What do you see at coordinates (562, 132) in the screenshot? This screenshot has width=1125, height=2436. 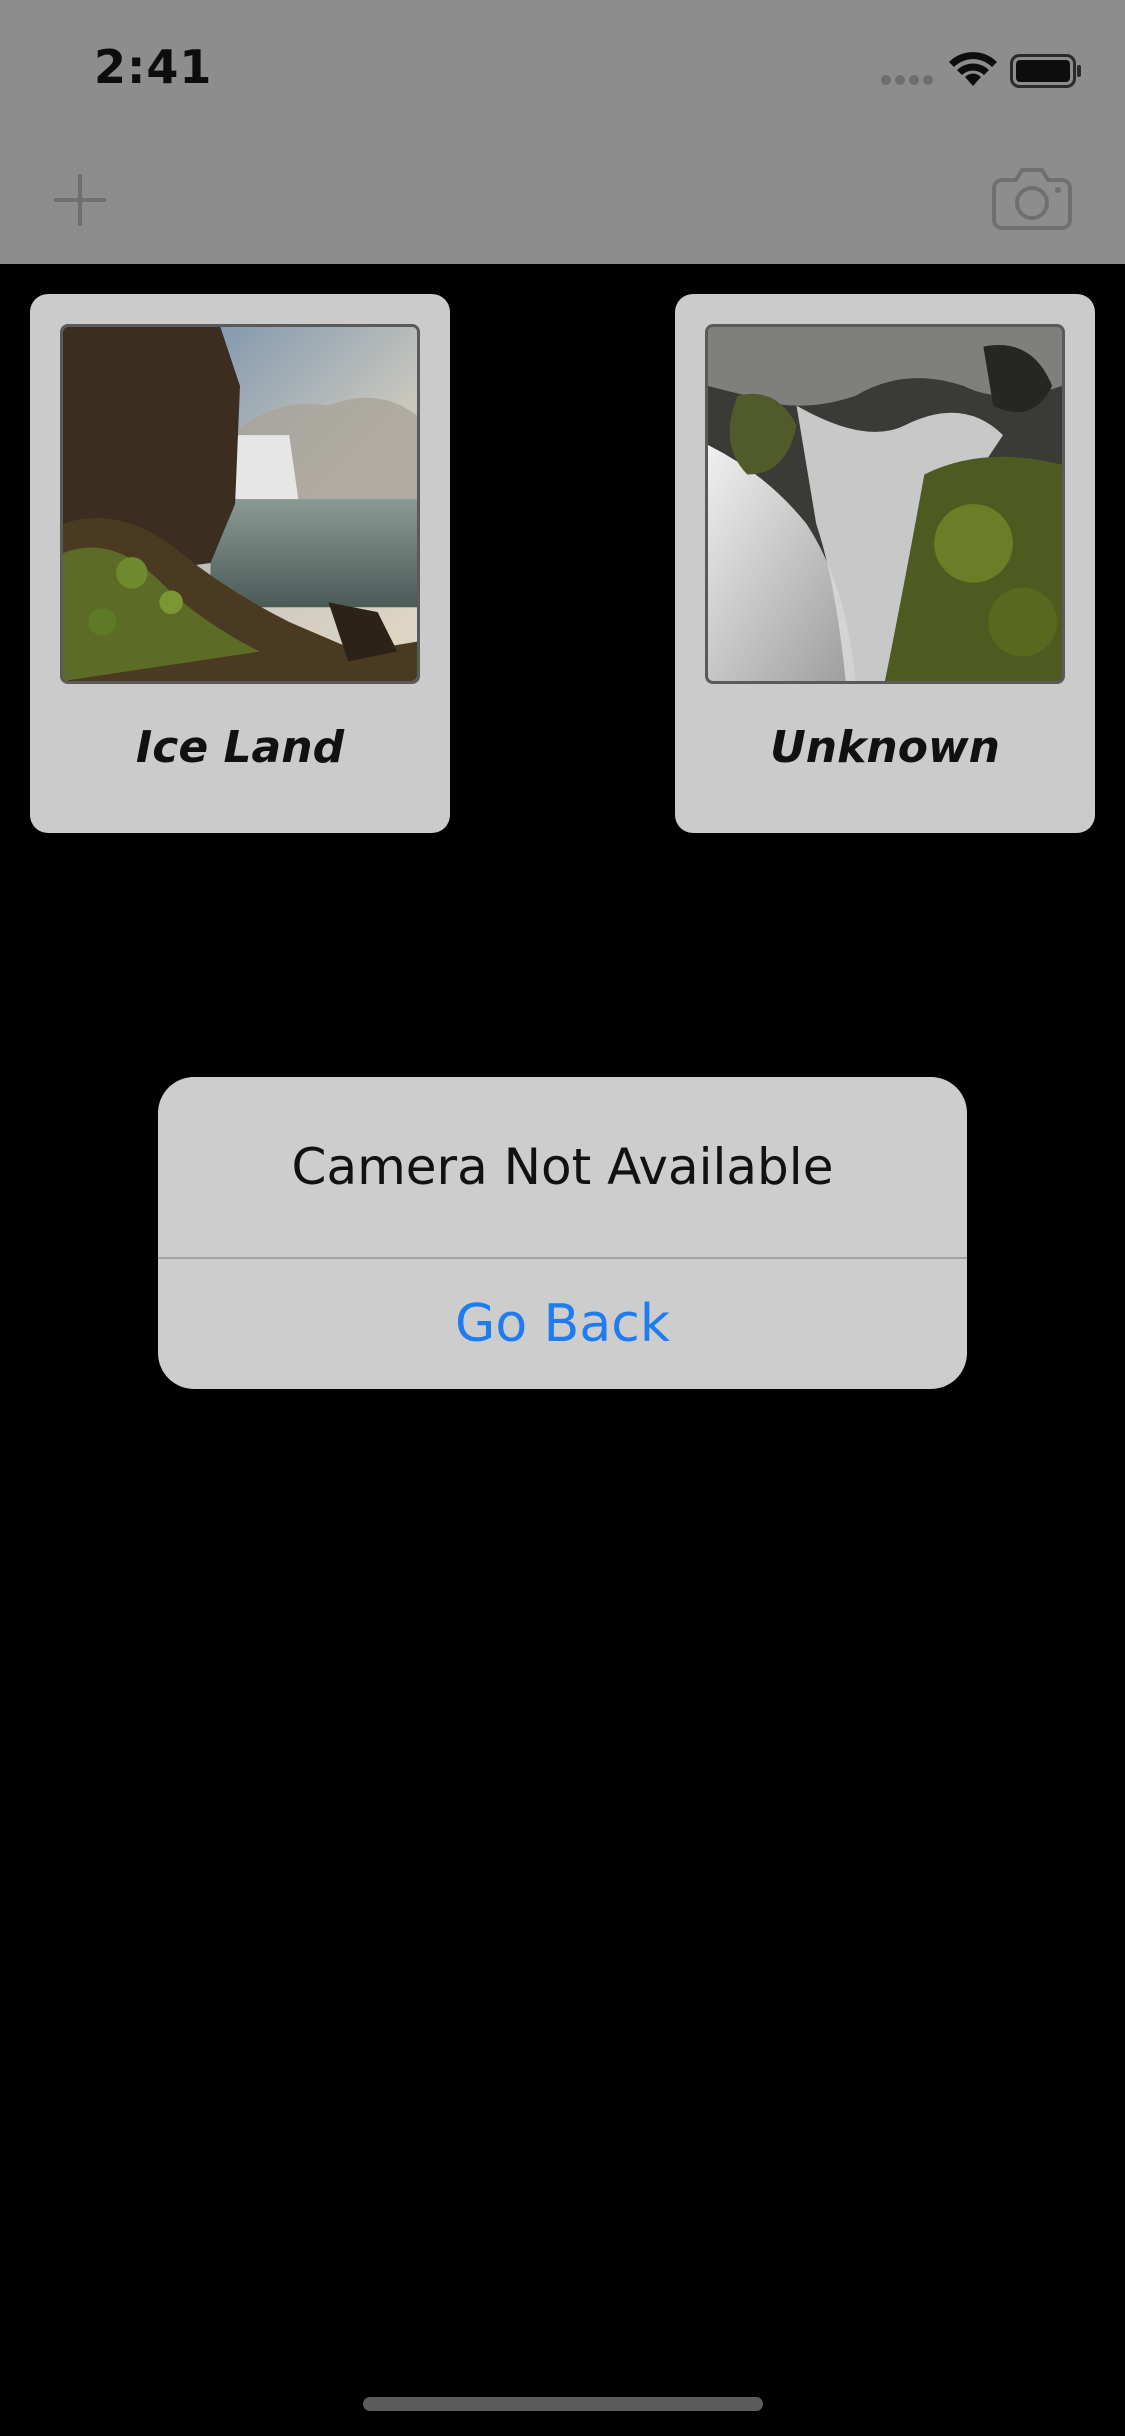 I see `navigation-bar: 2:41` at bounding box center [562, 132].